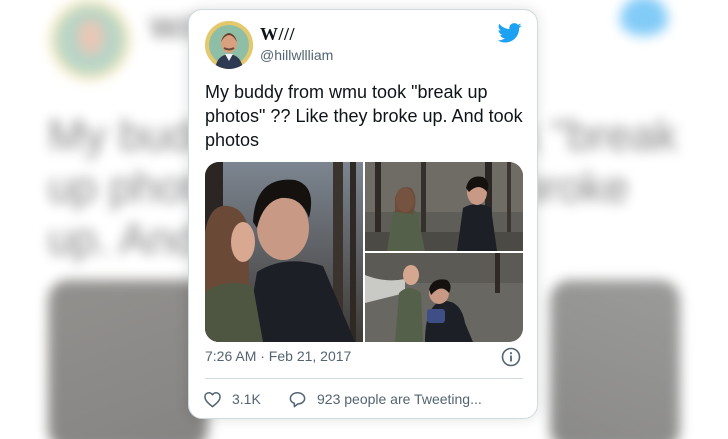 The image size is (728, 439). What do you see at coordinates (297, 399) in the screenshot?
I see `speech-bubble-icon` at bounding box center [297, 399].